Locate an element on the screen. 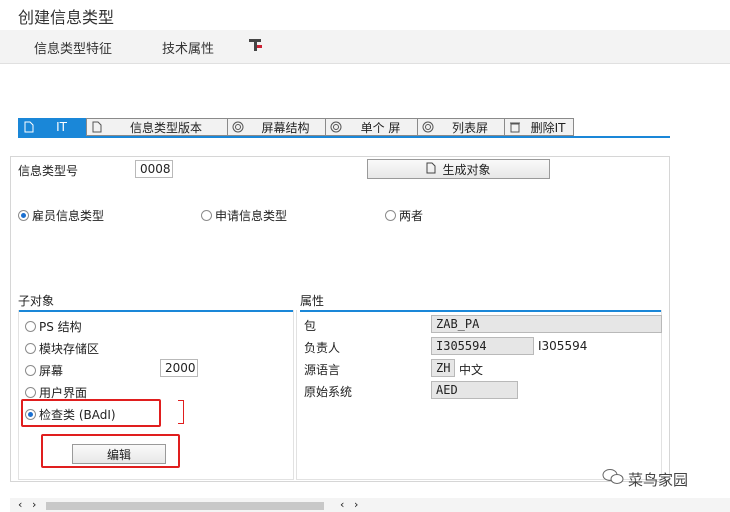  tab-underline is located at coordinates (344, 137).